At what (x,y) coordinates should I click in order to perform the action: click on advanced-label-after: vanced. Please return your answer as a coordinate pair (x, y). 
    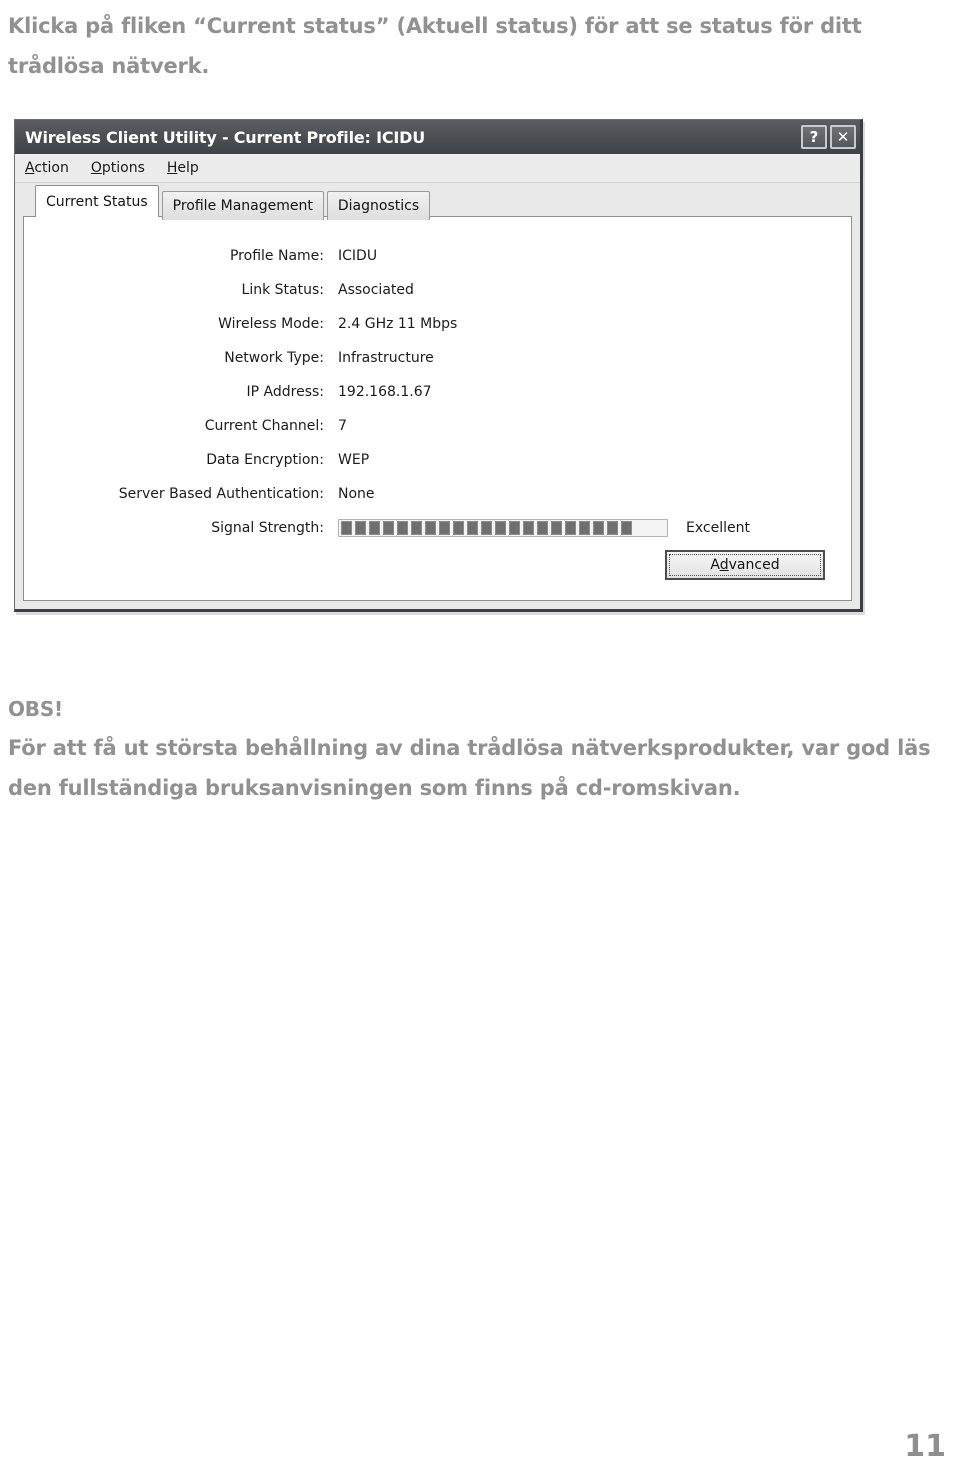
    Looking at the image, I should click on (754, 565).